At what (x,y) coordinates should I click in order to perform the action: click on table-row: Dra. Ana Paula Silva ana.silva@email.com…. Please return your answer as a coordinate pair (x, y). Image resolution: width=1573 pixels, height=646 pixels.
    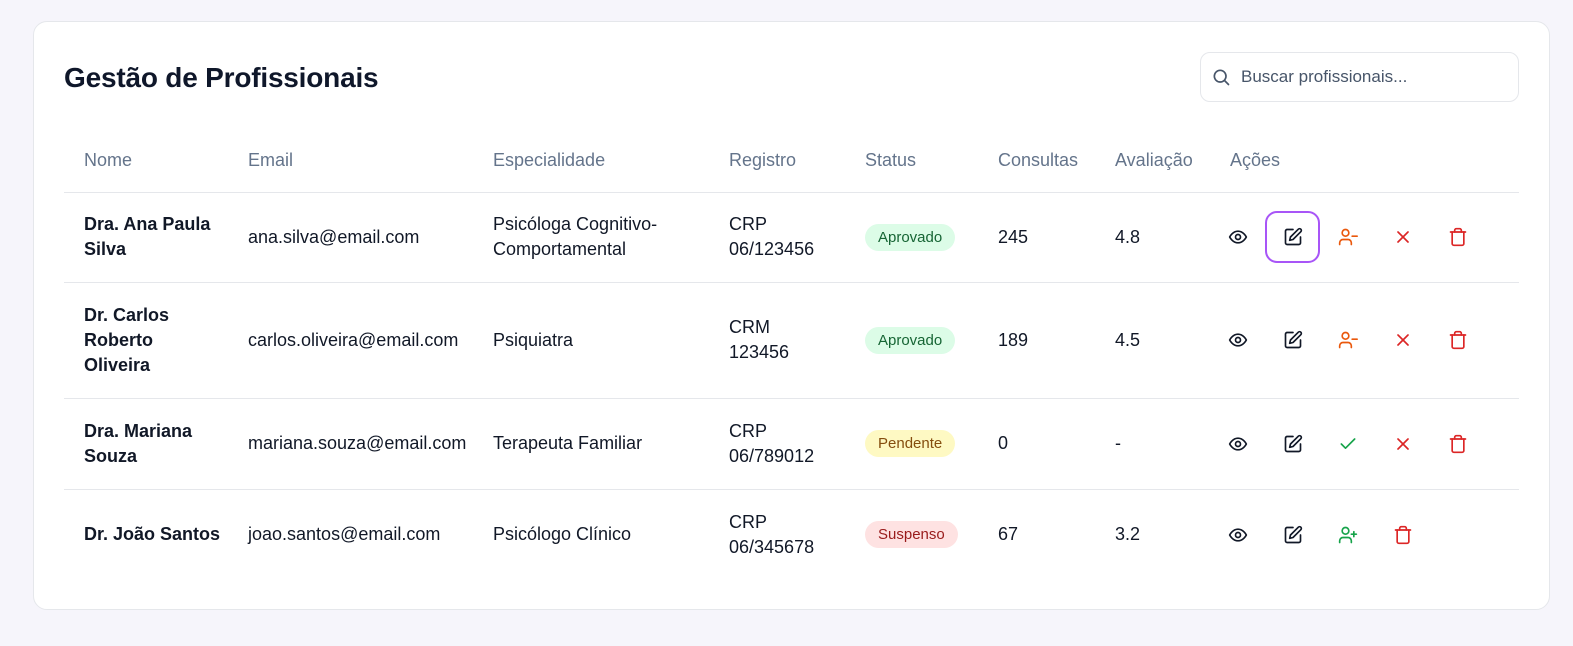
    Looking at the image, I should click on (791, 237).